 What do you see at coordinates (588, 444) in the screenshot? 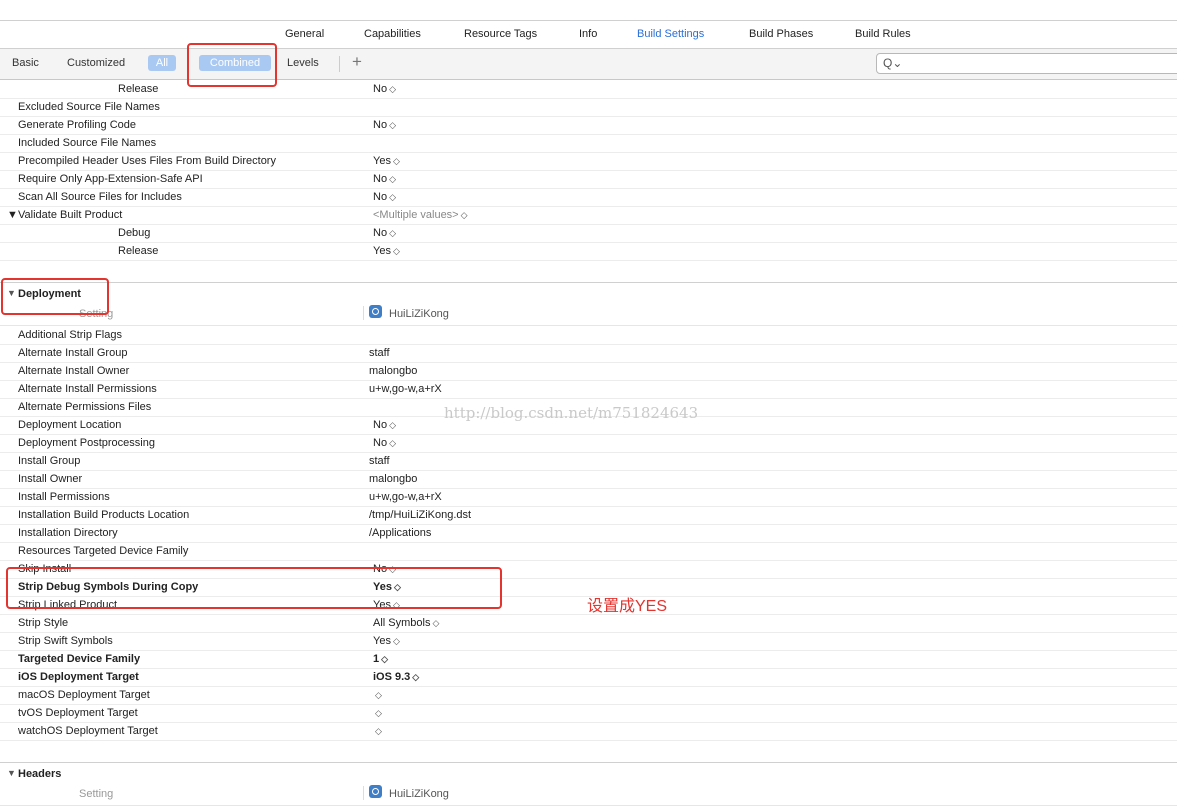
I see `setting-row: Deployment Postprocessing No ◇` at bounding box center [588, 444].